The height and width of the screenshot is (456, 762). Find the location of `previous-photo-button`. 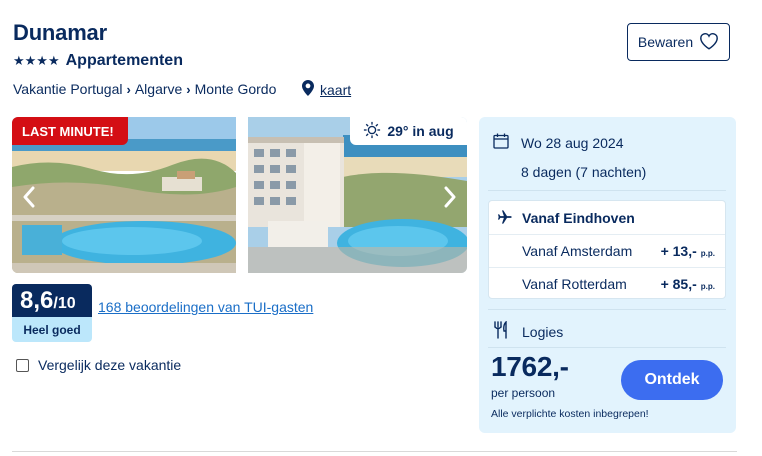

previous-photo-button is located at coordinates (29, 197).